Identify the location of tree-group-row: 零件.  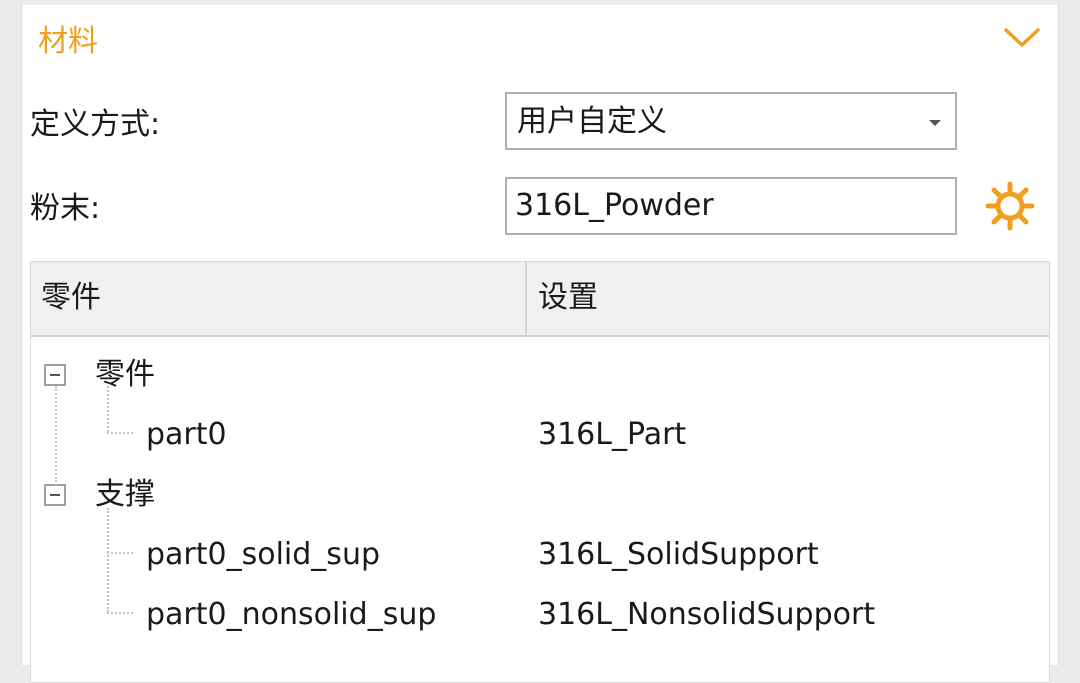
(540, 372).